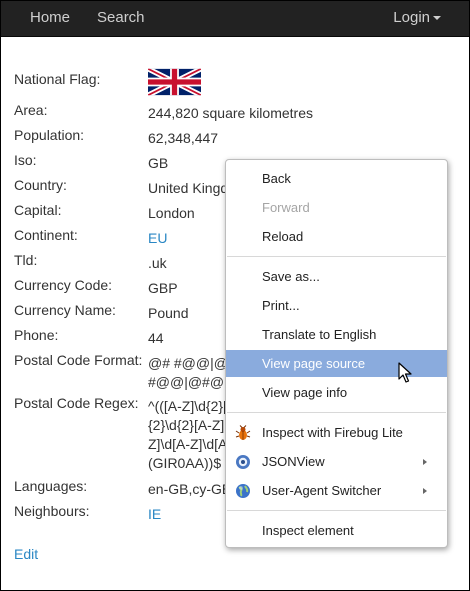  What do you see at coordinates (322, 490) in the screenshot?
I see `menu-item-label: User-Agent Switcher` at bounding box center [322, 490].